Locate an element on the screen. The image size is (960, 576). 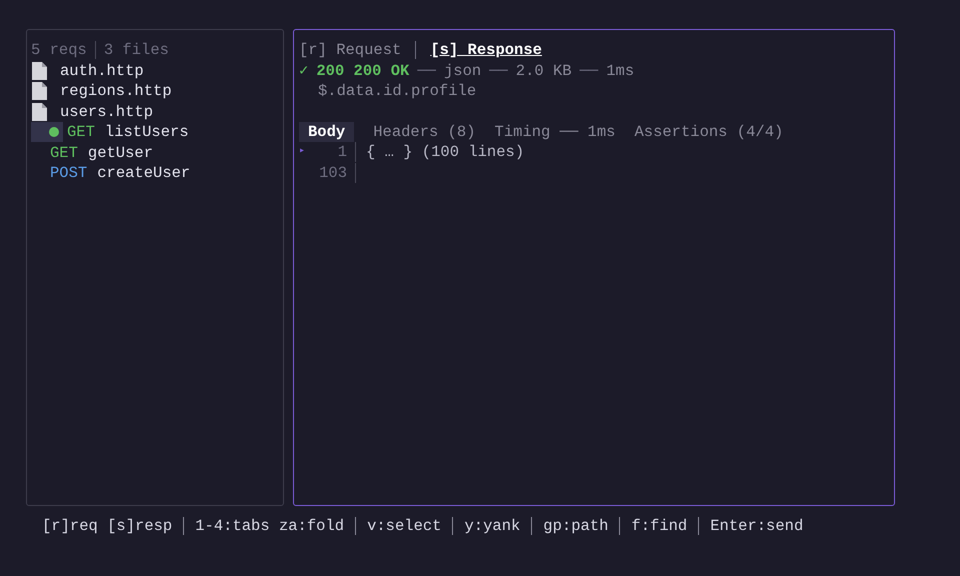
shortcut-hint: Enter:send is located at coordinates (757, 526).